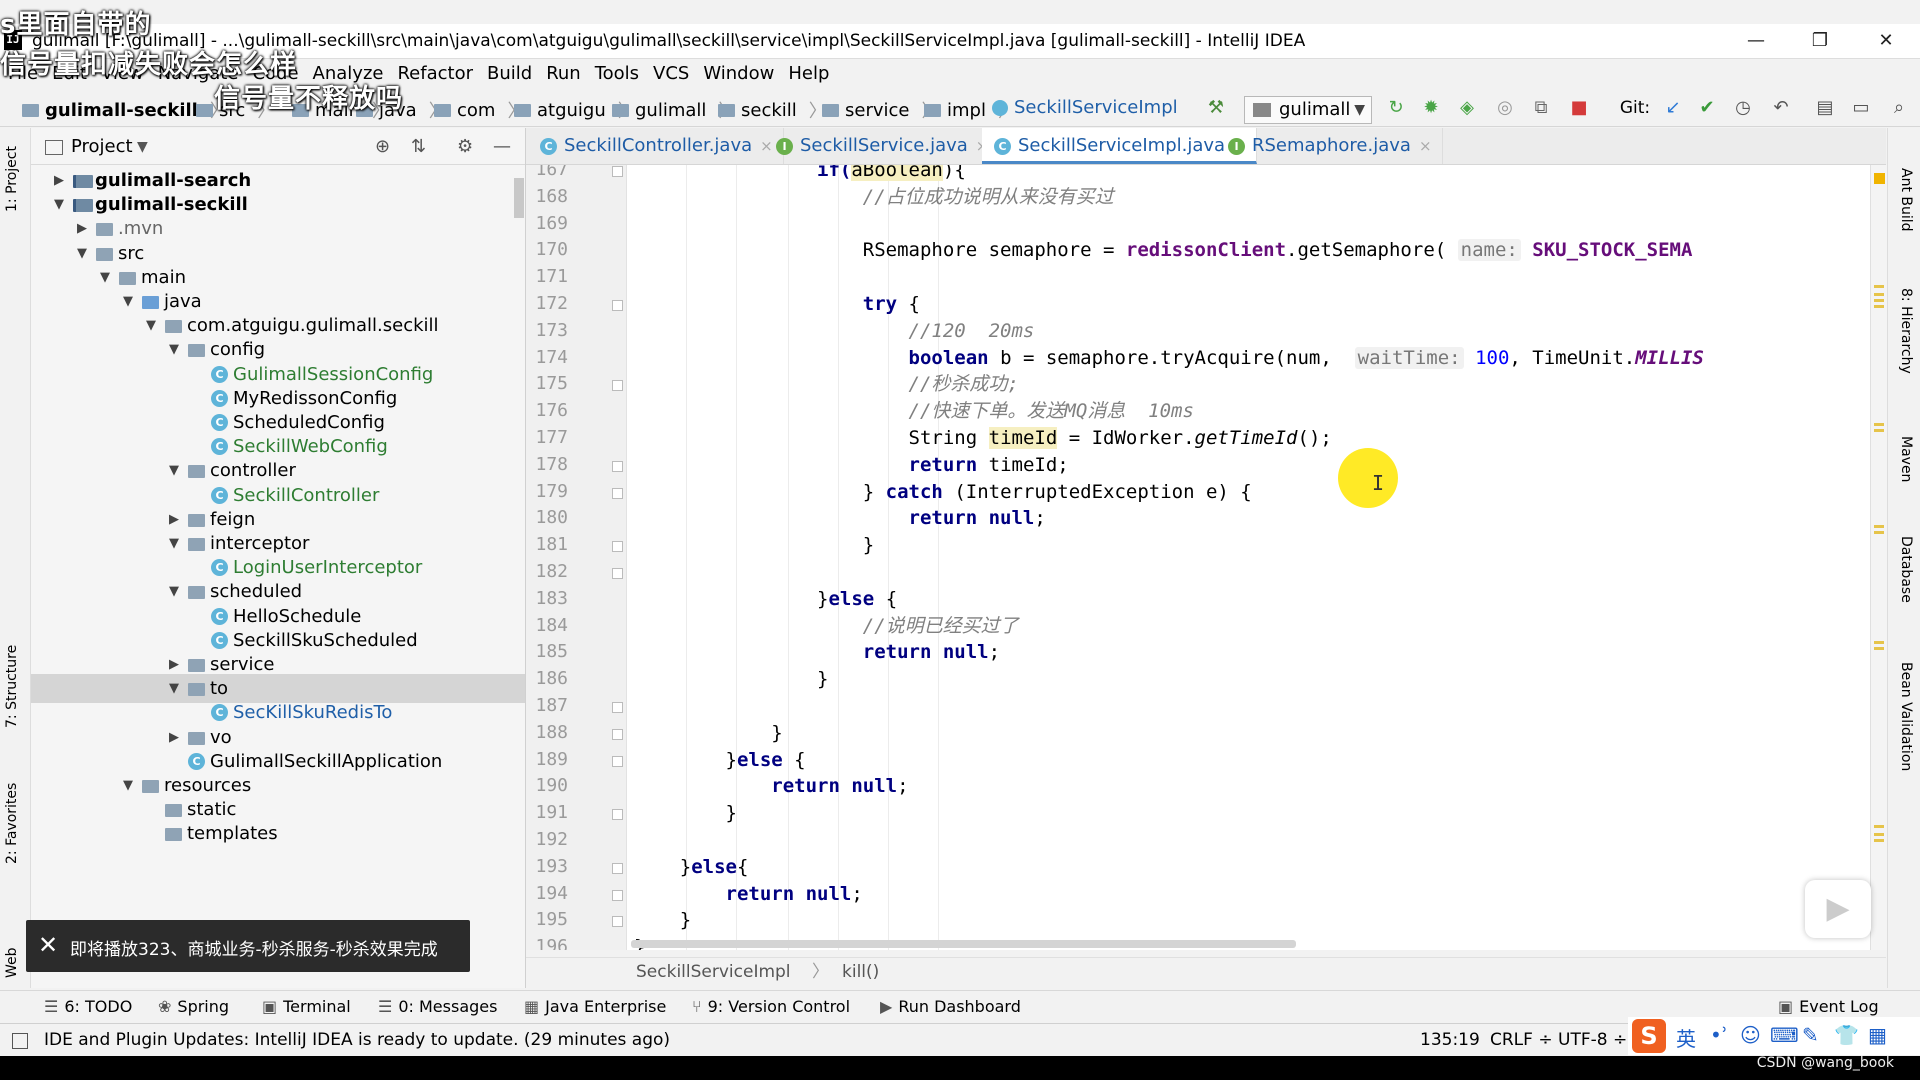 The height and width of the screenshot is (1080, 1920). Describe the element at coordinates (142, 147) in the screenshot. I see `chevron-down-icon: ▼` at that location.